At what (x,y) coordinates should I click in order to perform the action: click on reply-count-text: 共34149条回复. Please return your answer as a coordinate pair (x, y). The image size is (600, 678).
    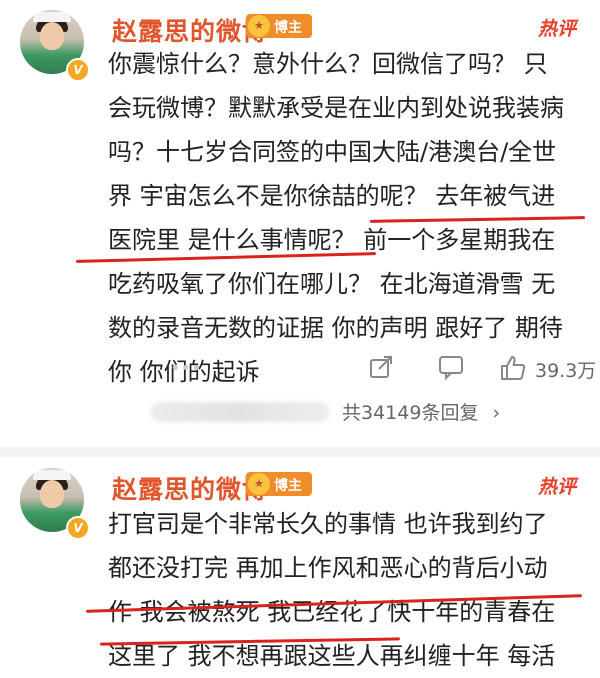
    Looking at the image, I should click on (410, 413).